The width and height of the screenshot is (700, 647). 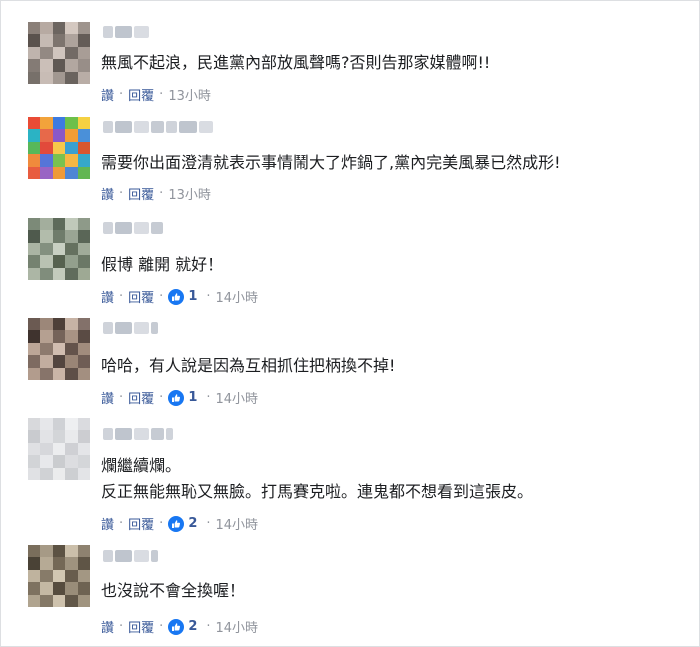 I want to click on comment-text: 也沒說不會全換喔！, so click(x=173, y=590).